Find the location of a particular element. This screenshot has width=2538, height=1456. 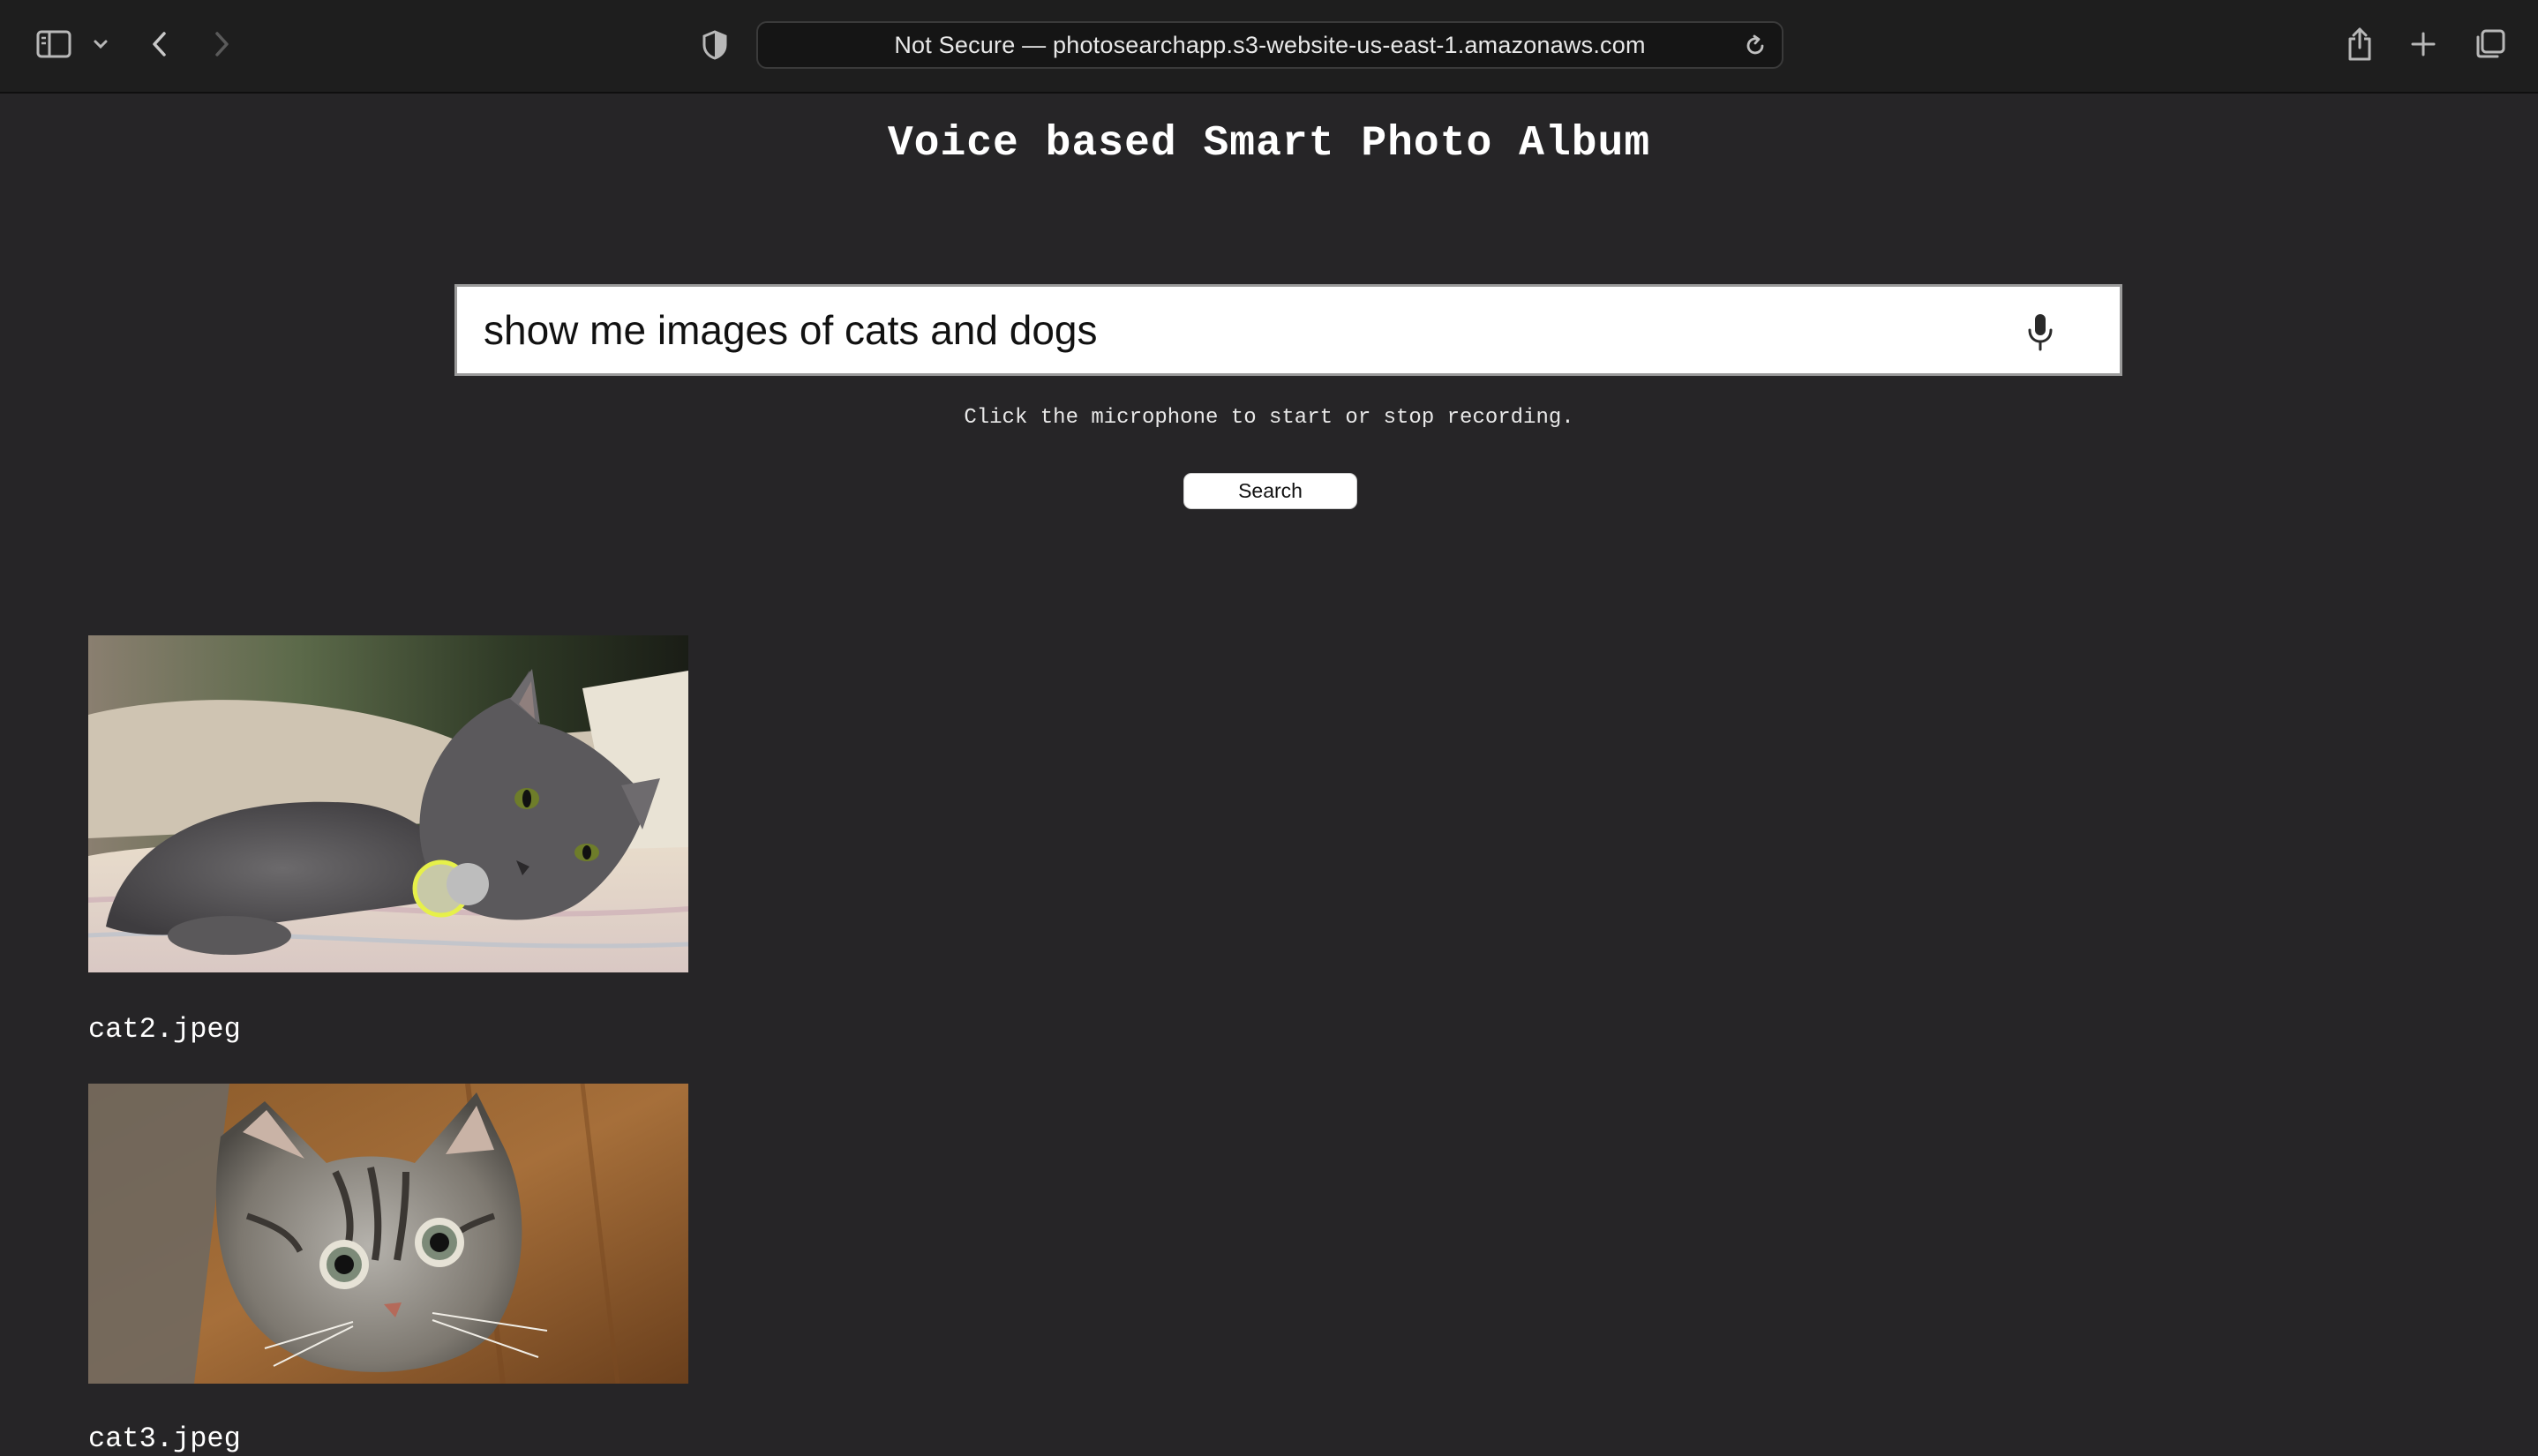

privacy-shield-icon is located at coordinates (715, 45).